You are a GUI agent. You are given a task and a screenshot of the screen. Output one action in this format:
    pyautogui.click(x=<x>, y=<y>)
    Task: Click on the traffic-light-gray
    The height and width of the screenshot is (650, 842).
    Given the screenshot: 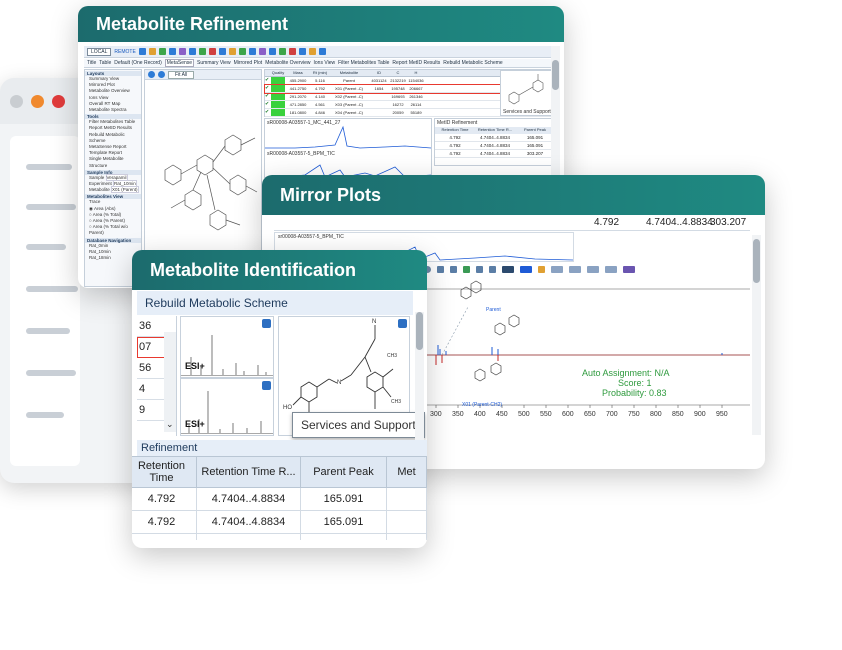 What is the action you would take?
    pyautogui.click(x=16, y=101)
    